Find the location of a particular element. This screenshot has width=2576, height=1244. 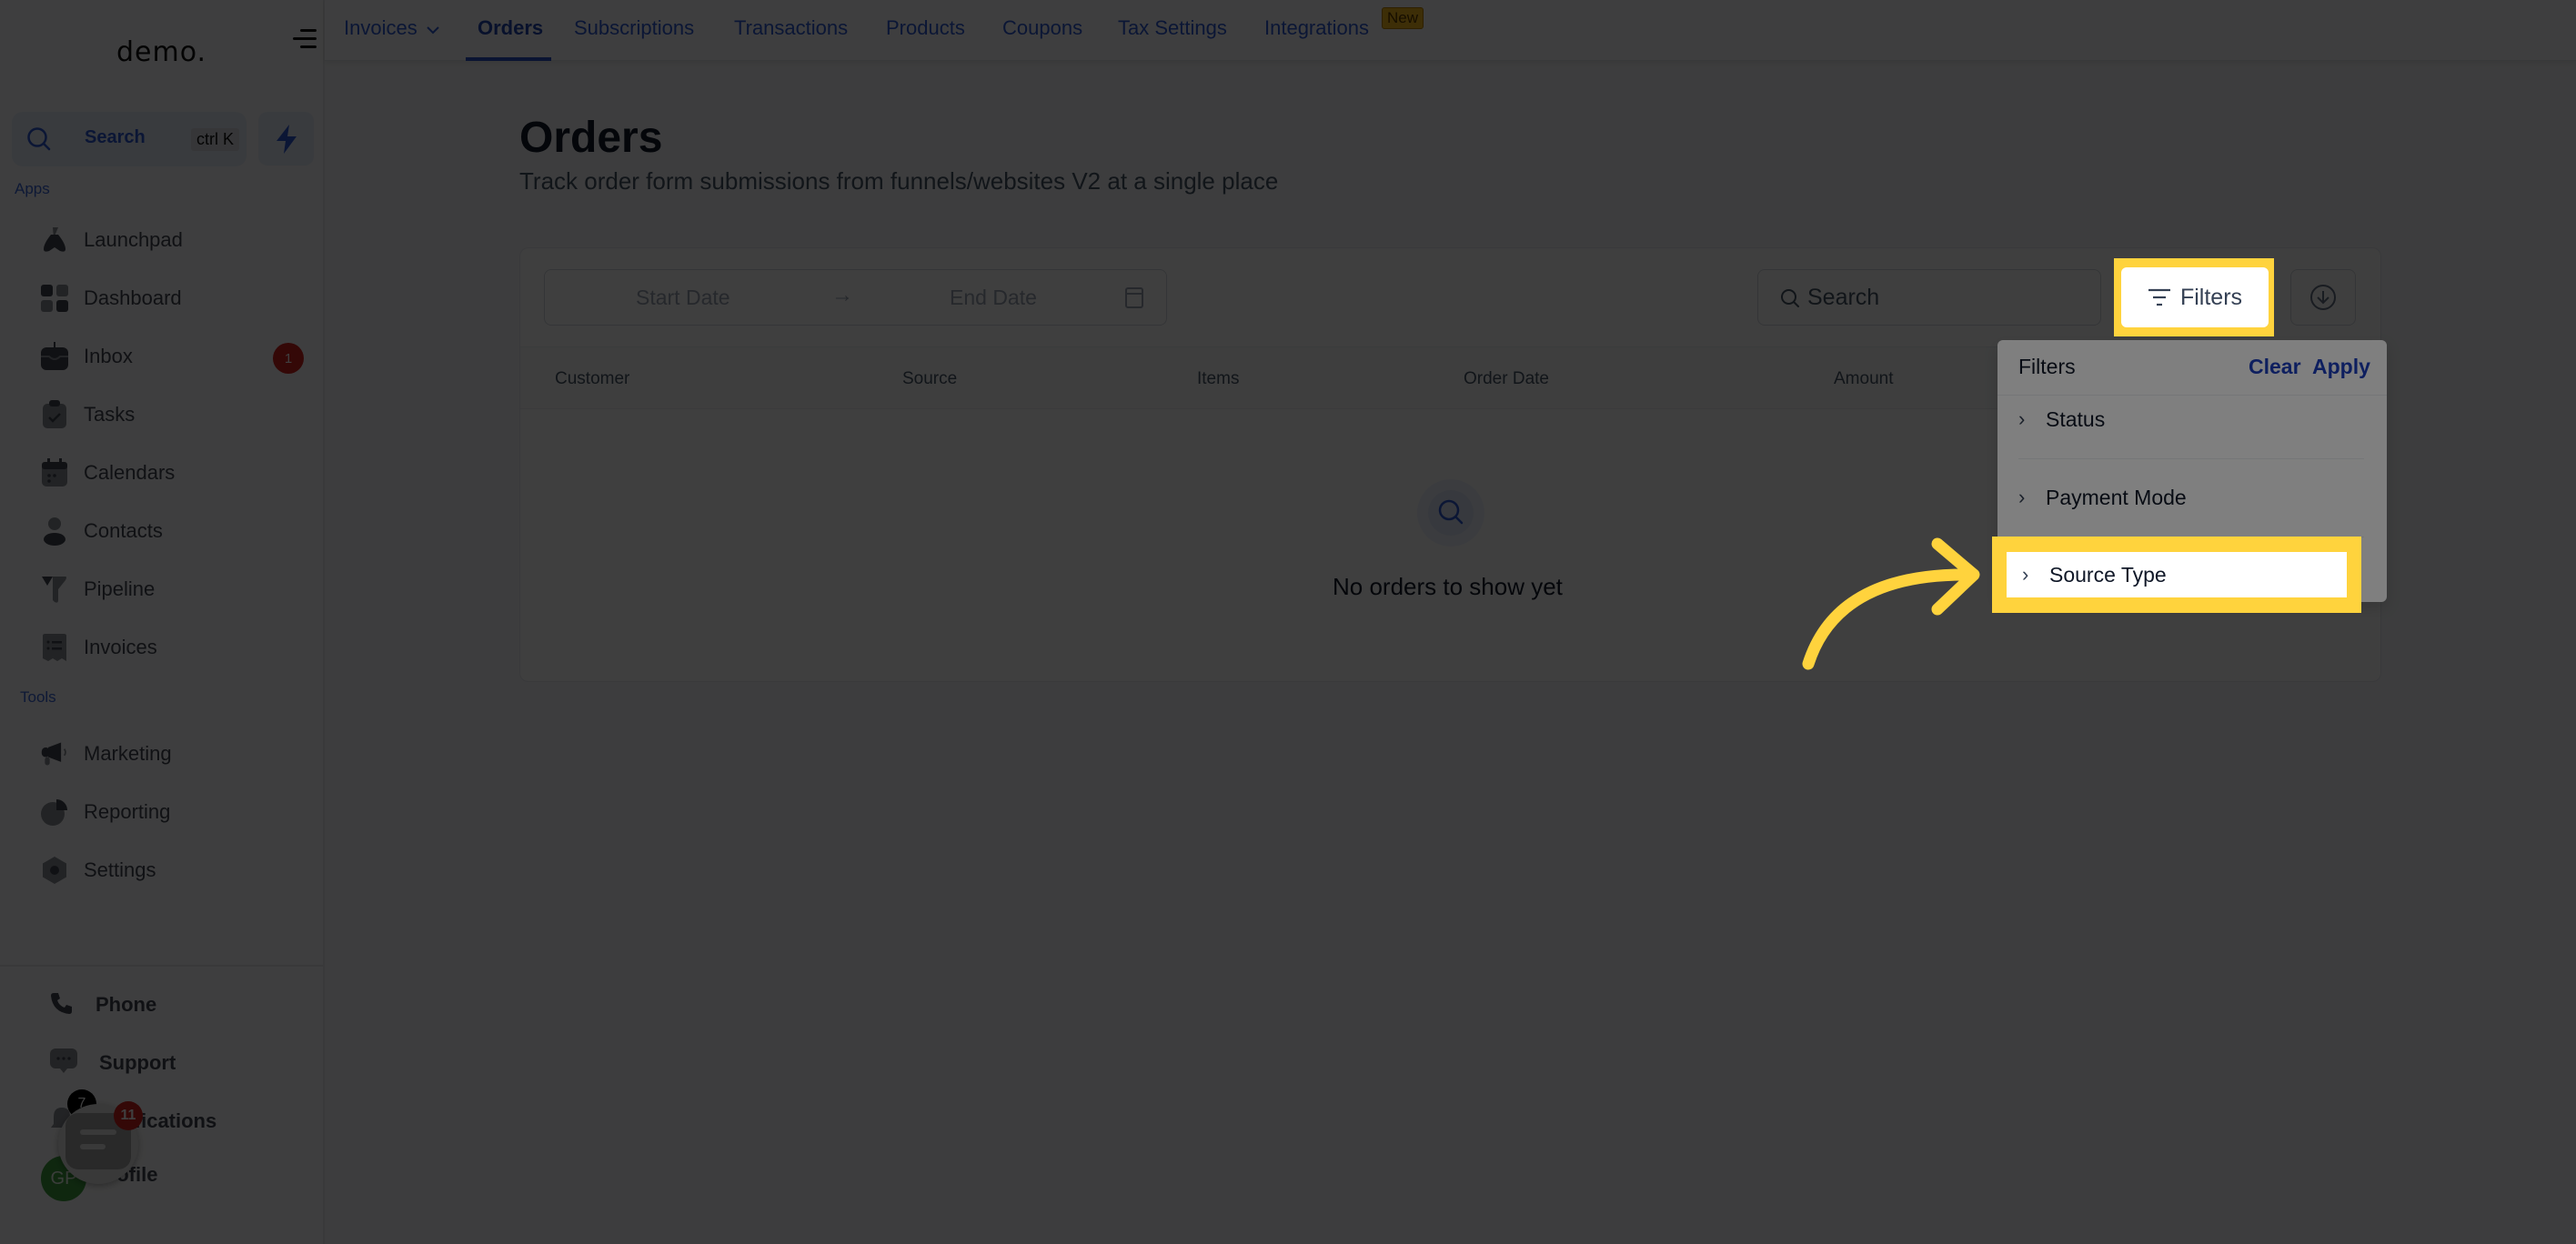

sidebar-item-settings: Settings is located at coordinates (172, 870).